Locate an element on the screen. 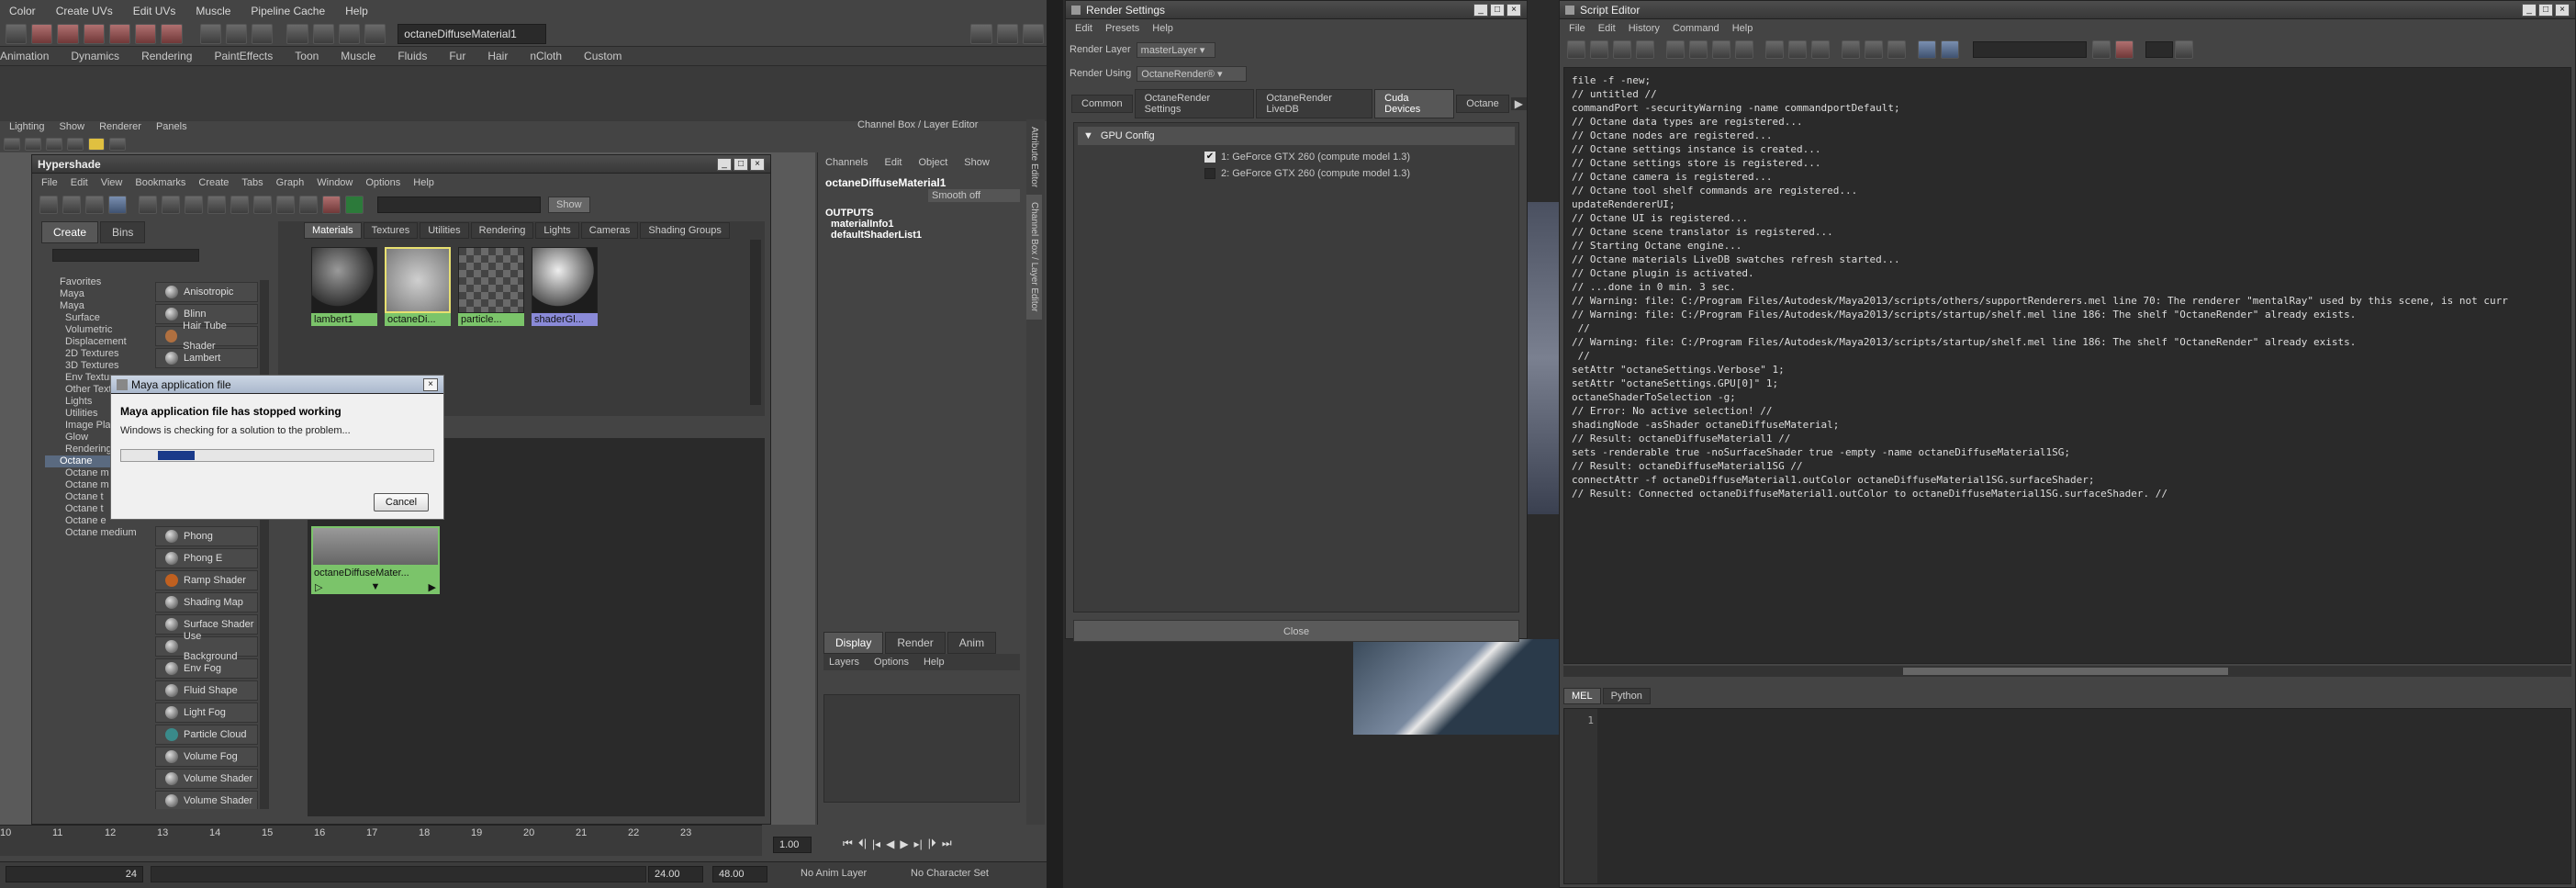 The image size is (2576, 888). maximize-icon: □ is located at coordinates (1497, 10).